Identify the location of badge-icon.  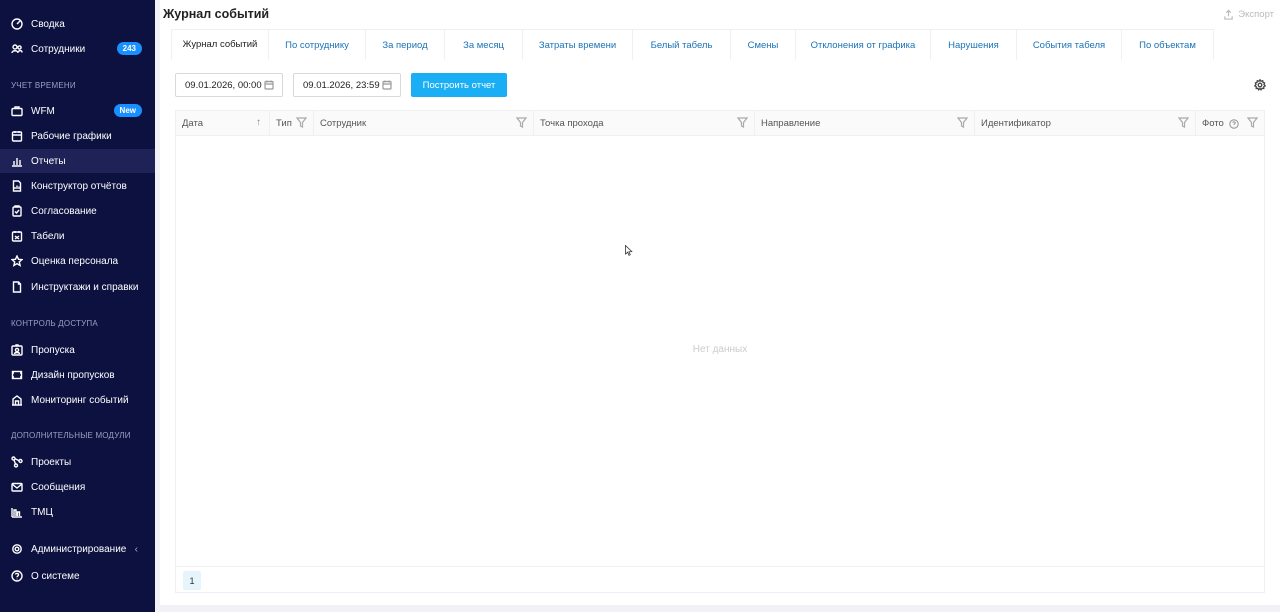
(17, 350).